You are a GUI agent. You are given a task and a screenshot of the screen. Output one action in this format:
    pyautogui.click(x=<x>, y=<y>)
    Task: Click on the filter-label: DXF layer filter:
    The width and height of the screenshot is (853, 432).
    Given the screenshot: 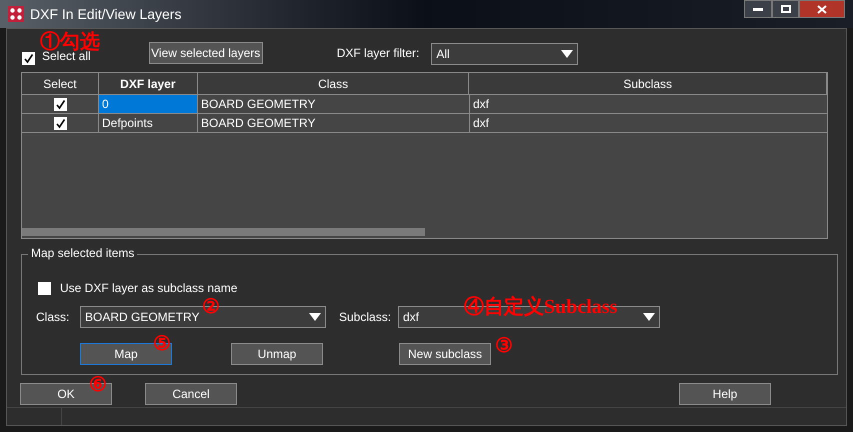 What is the action you would take?
    pyautogui.click(x=378, y=53)
    